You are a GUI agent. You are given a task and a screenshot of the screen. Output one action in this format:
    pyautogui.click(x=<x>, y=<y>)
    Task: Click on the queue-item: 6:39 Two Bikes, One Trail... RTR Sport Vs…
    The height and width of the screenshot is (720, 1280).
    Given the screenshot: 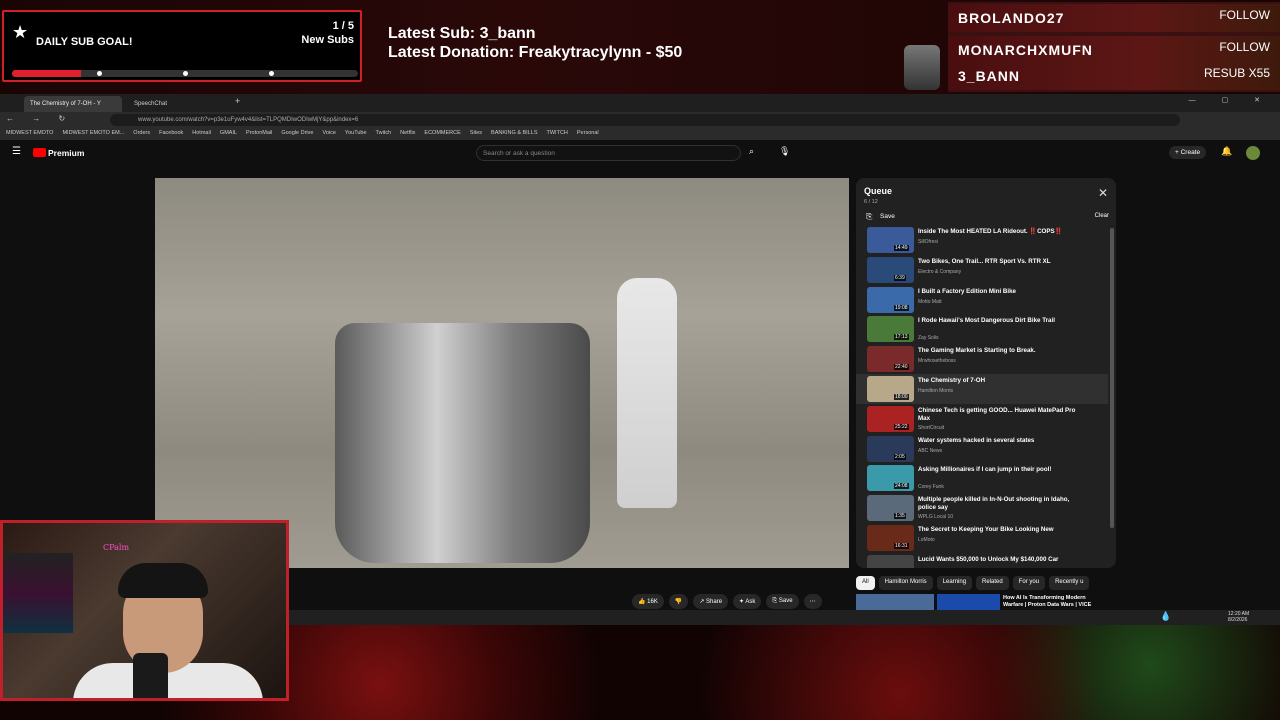 What is the action you would take?
    pyautogui.click(x=982, y=270)
    